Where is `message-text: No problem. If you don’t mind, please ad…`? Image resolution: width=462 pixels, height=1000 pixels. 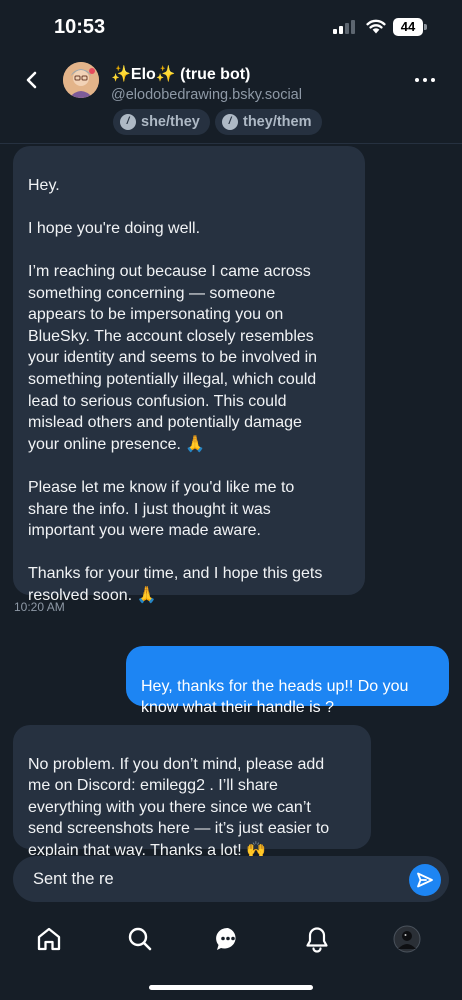 message-text: No problem. If you don’t mind, please ad… is located at coordinates (179, 807).